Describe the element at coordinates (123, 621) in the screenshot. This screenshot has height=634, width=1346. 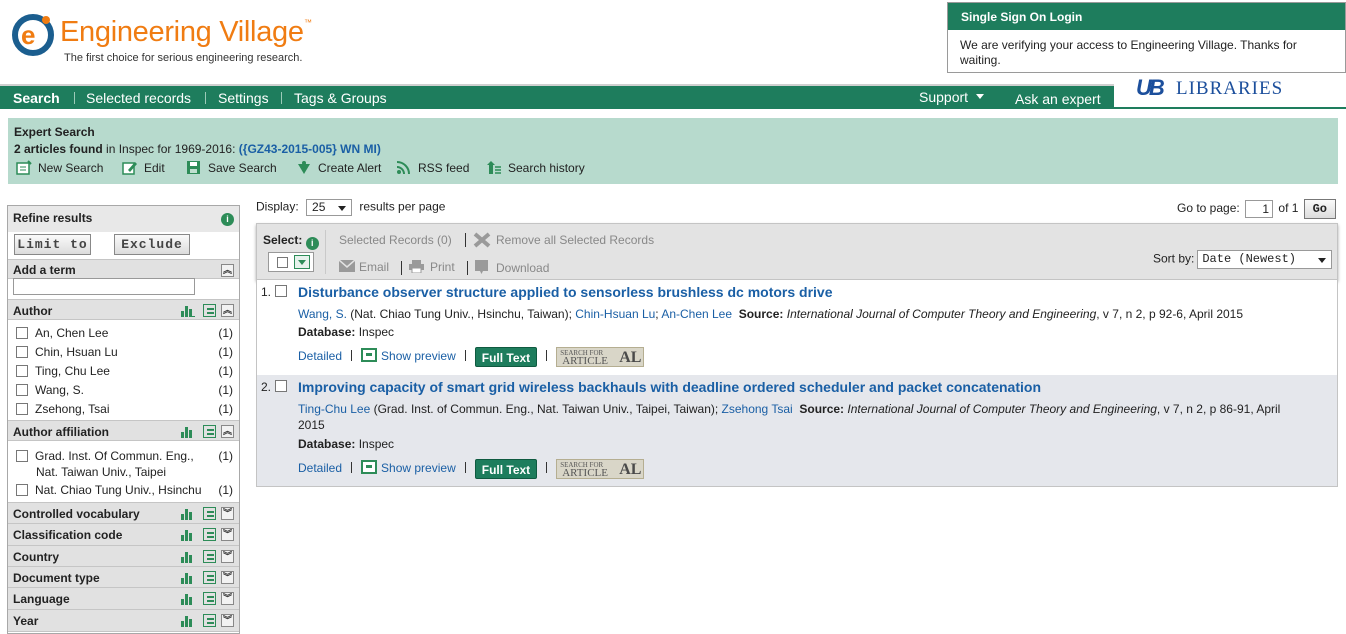
I see `facet-year: Year ︾` at that location.